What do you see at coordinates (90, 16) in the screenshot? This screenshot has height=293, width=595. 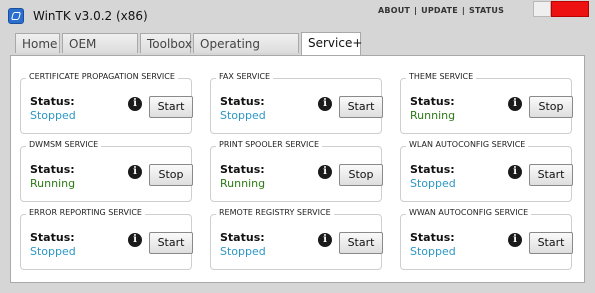 I see `window-title: WinTK v3.0.2 (x86)` at bounding box center [90, 16].